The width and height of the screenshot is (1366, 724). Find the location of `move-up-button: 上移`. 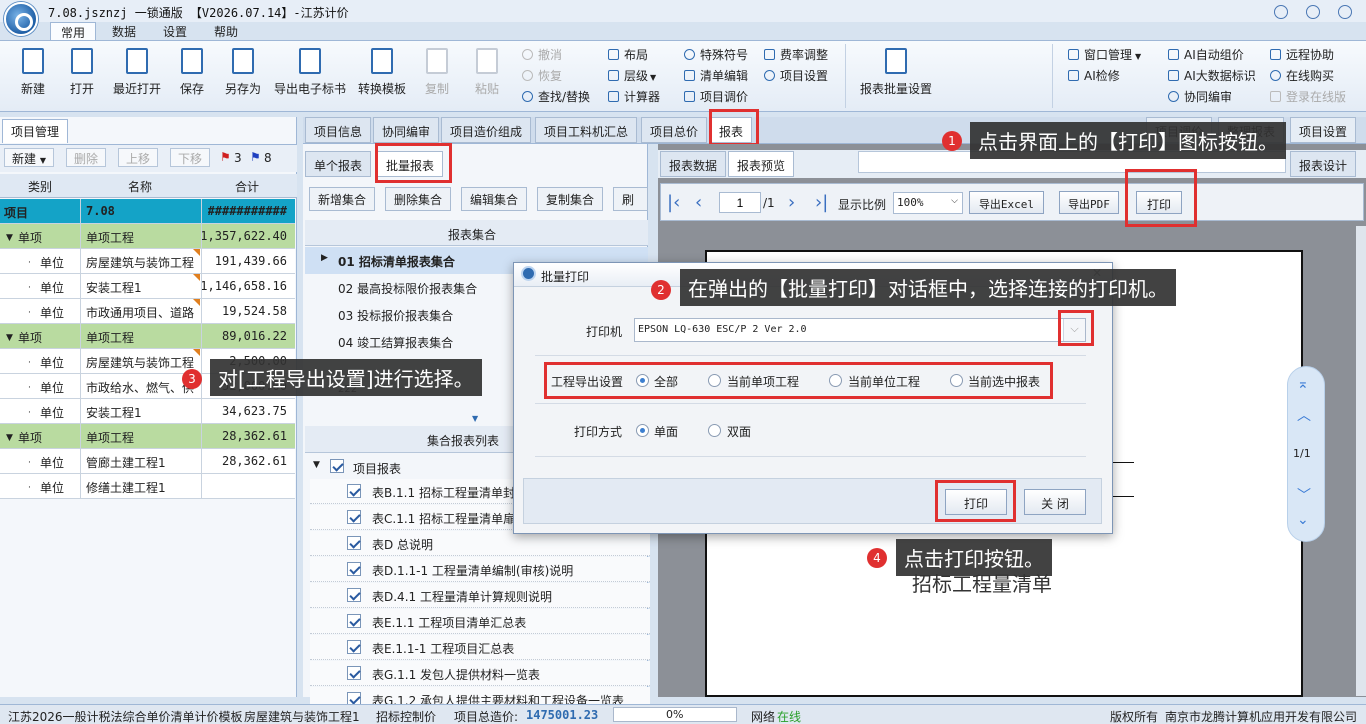

move-up-button: 上移 is located at coordinates (138, 157).